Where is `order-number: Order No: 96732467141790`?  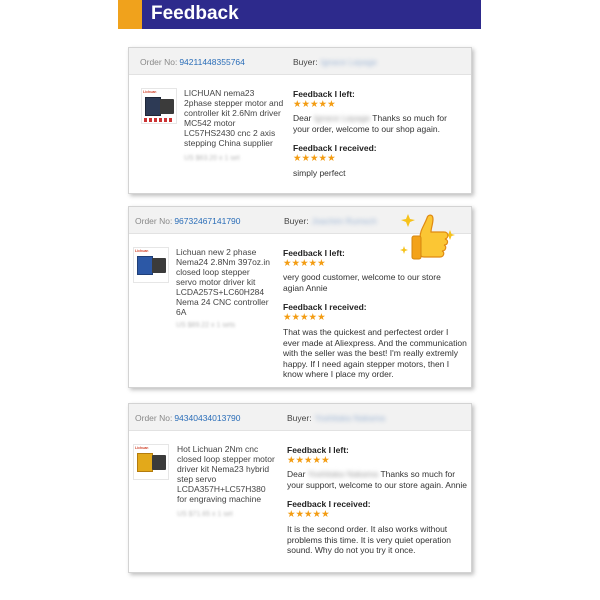 order-number: Order No: 96732467141790 is located at coordinates (188, 221).